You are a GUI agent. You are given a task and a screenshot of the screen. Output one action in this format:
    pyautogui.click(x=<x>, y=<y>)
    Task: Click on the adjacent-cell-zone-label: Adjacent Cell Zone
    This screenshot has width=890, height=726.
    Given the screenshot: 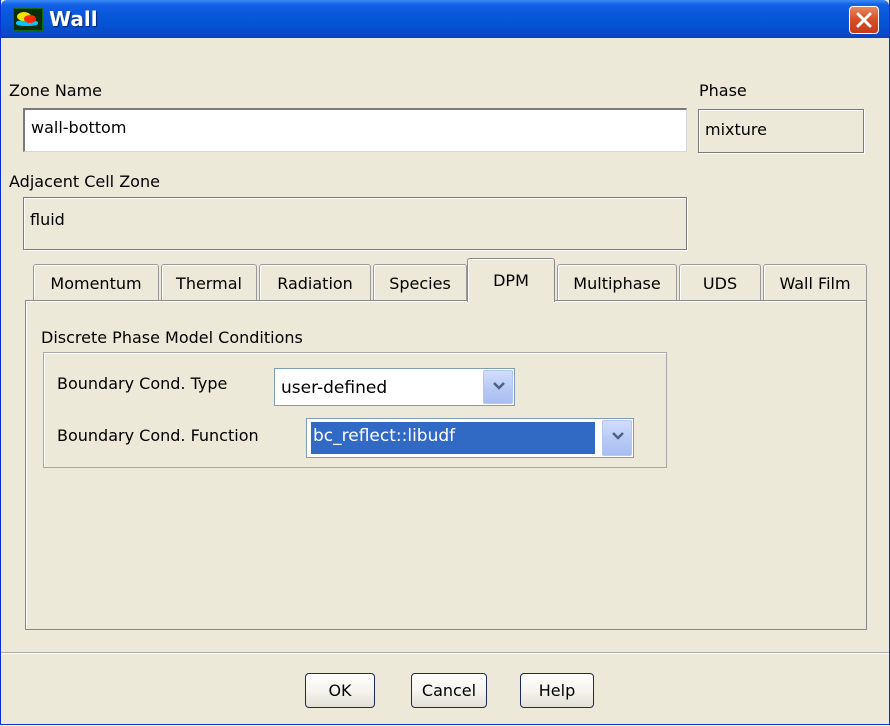 What is the action you would take?
    pyautogui.click(x=84, y=181)
    